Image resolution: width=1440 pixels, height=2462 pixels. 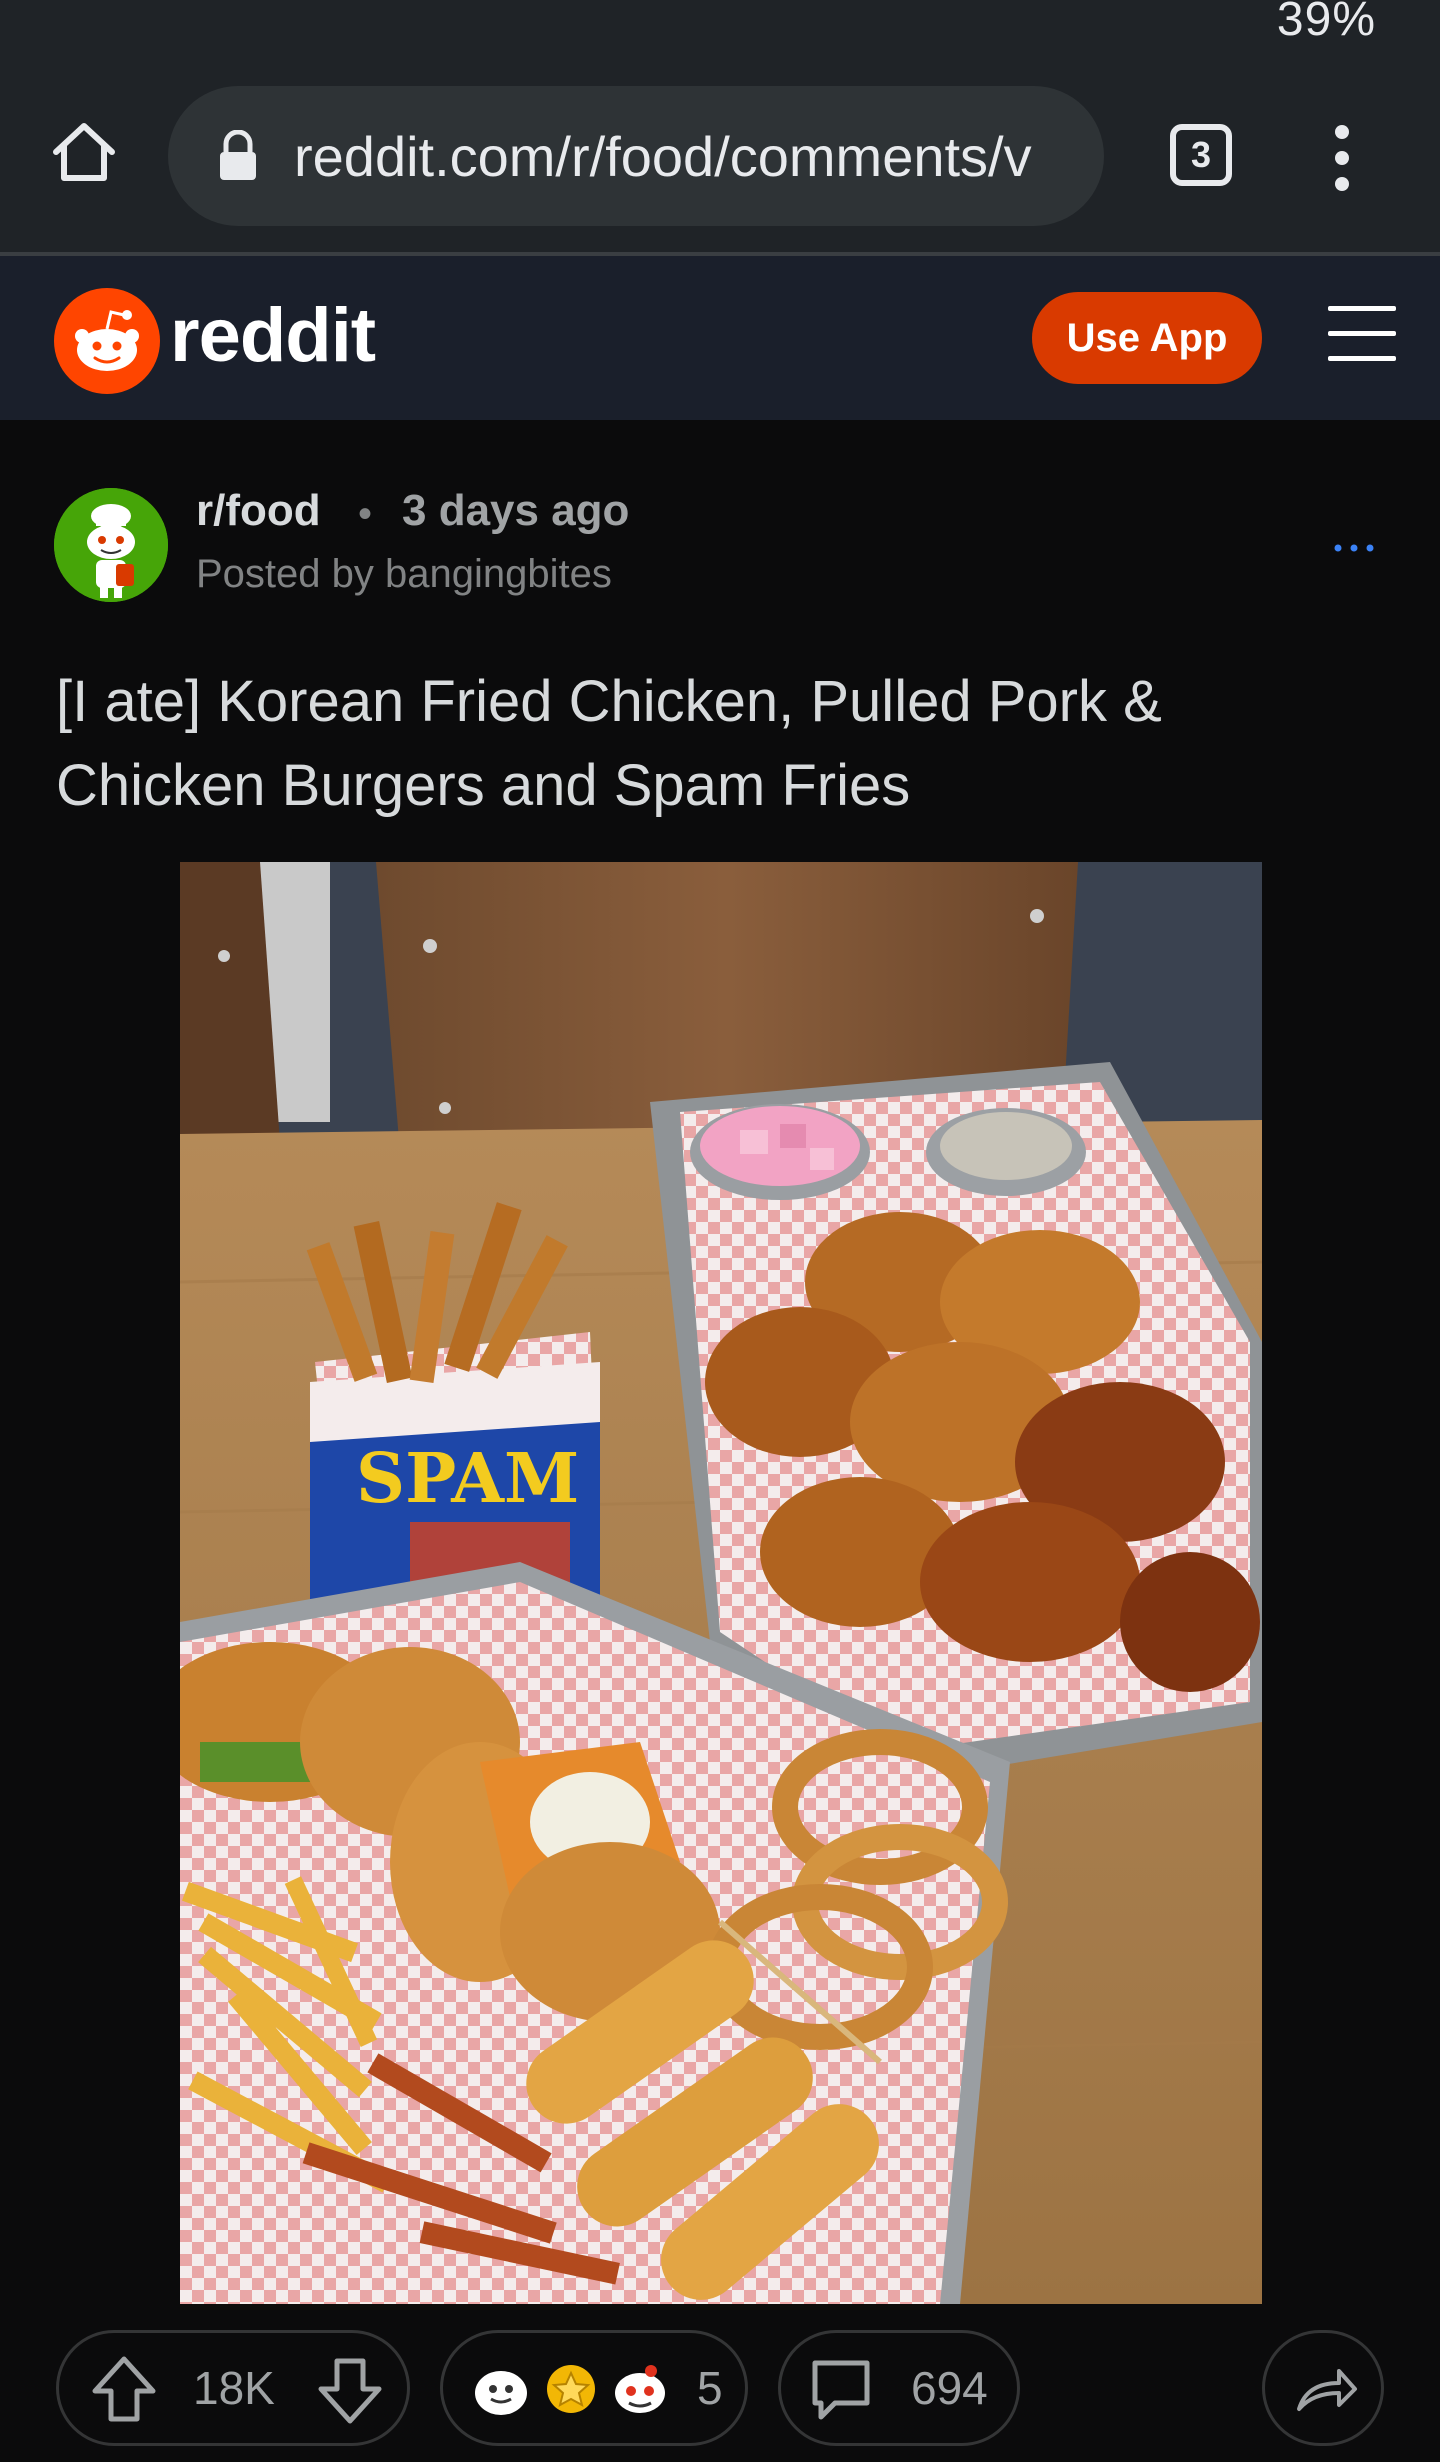 I want to click on reddit-wordmark: reddit, so click(x=273, y=335).